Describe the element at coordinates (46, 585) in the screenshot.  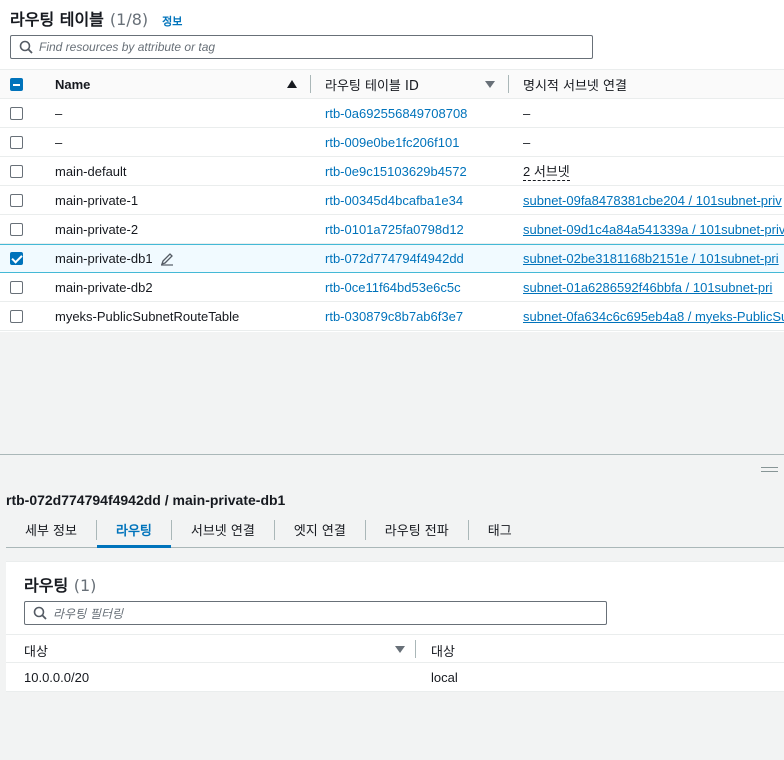
I see `routes-title-label: 라우팅` at that location.